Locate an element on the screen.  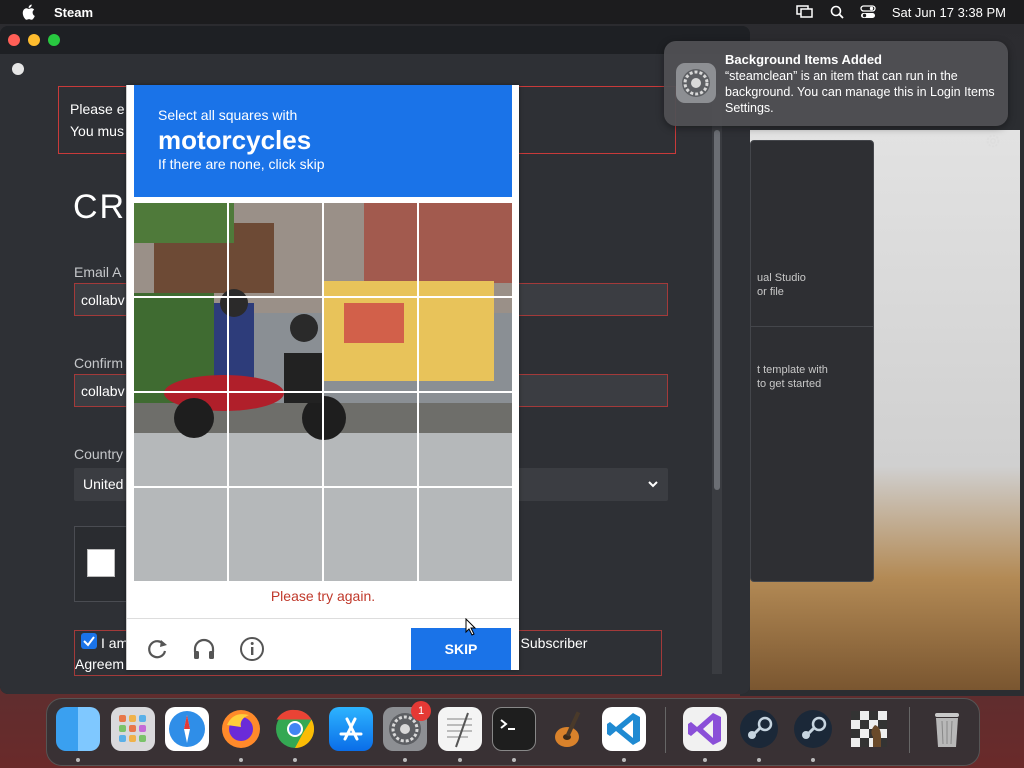
mouse-cursor-icon is located at coordinates (471, 627).